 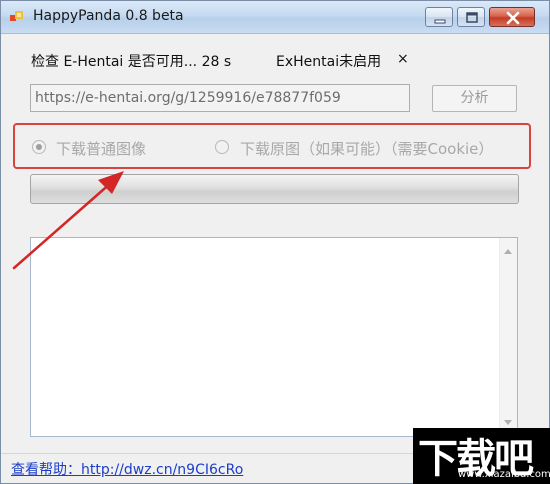 I want to click on close-icon, so click(x=513, y=18).